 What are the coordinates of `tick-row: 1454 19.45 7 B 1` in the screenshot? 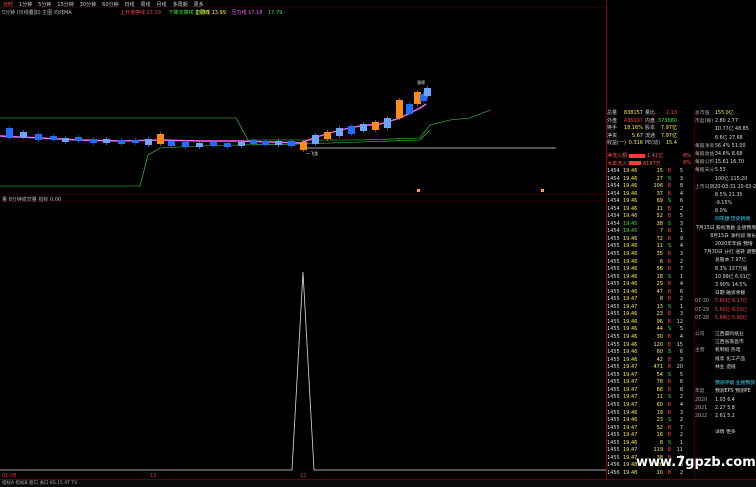 It's located at (650, 232).